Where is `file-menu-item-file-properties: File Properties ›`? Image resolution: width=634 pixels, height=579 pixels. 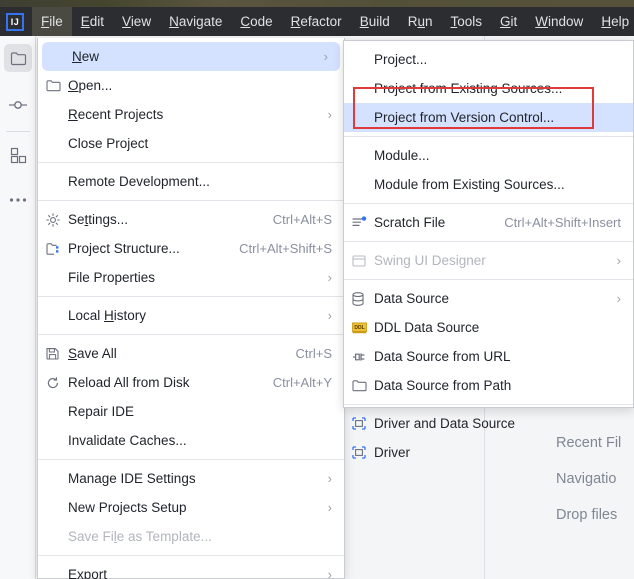 file-menu-item-file-properties: File Properties › is located at coordinates (191, 277).